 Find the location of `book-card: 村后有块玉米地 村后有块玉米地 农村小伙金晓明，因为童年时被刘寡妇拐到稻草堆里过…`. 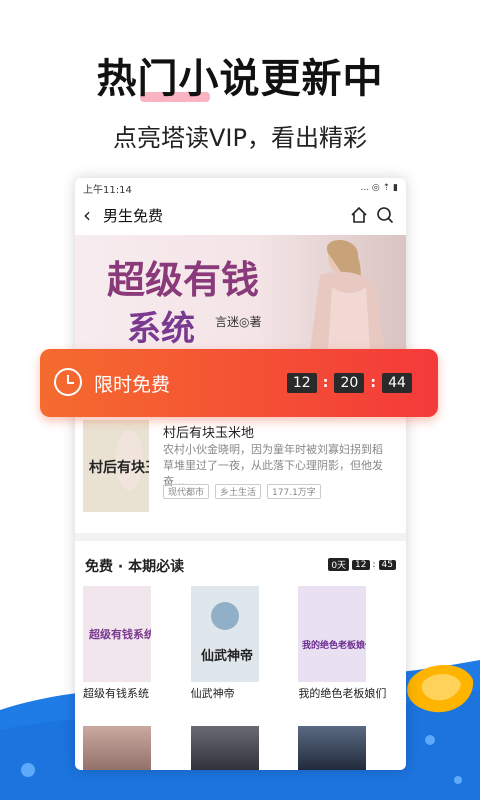

book-card: 村后有块玉米地 村后有块玉米地 农村小伙金晓明，因为童年时被刘寡妇拐到稻草堆里过… is located at coordinates (240, 475).